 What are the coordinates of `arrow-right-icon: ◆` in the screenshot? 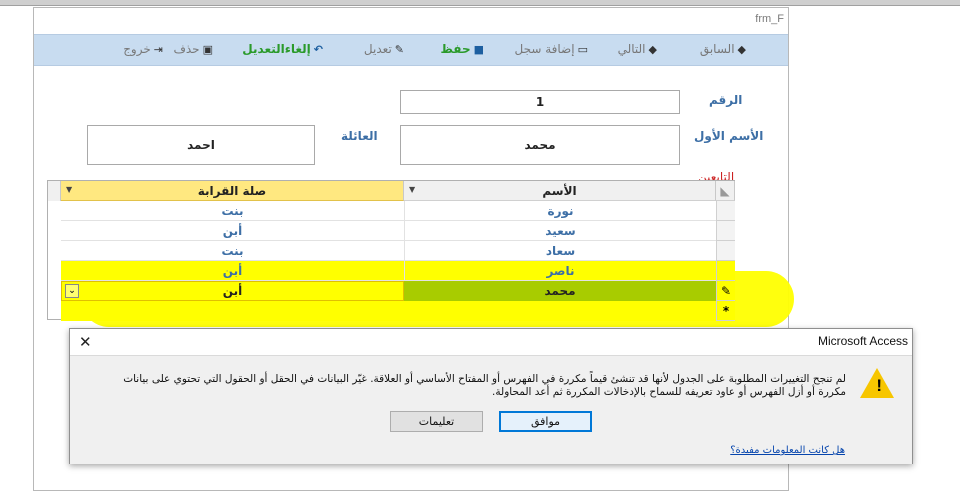 It's located at (652, 49).